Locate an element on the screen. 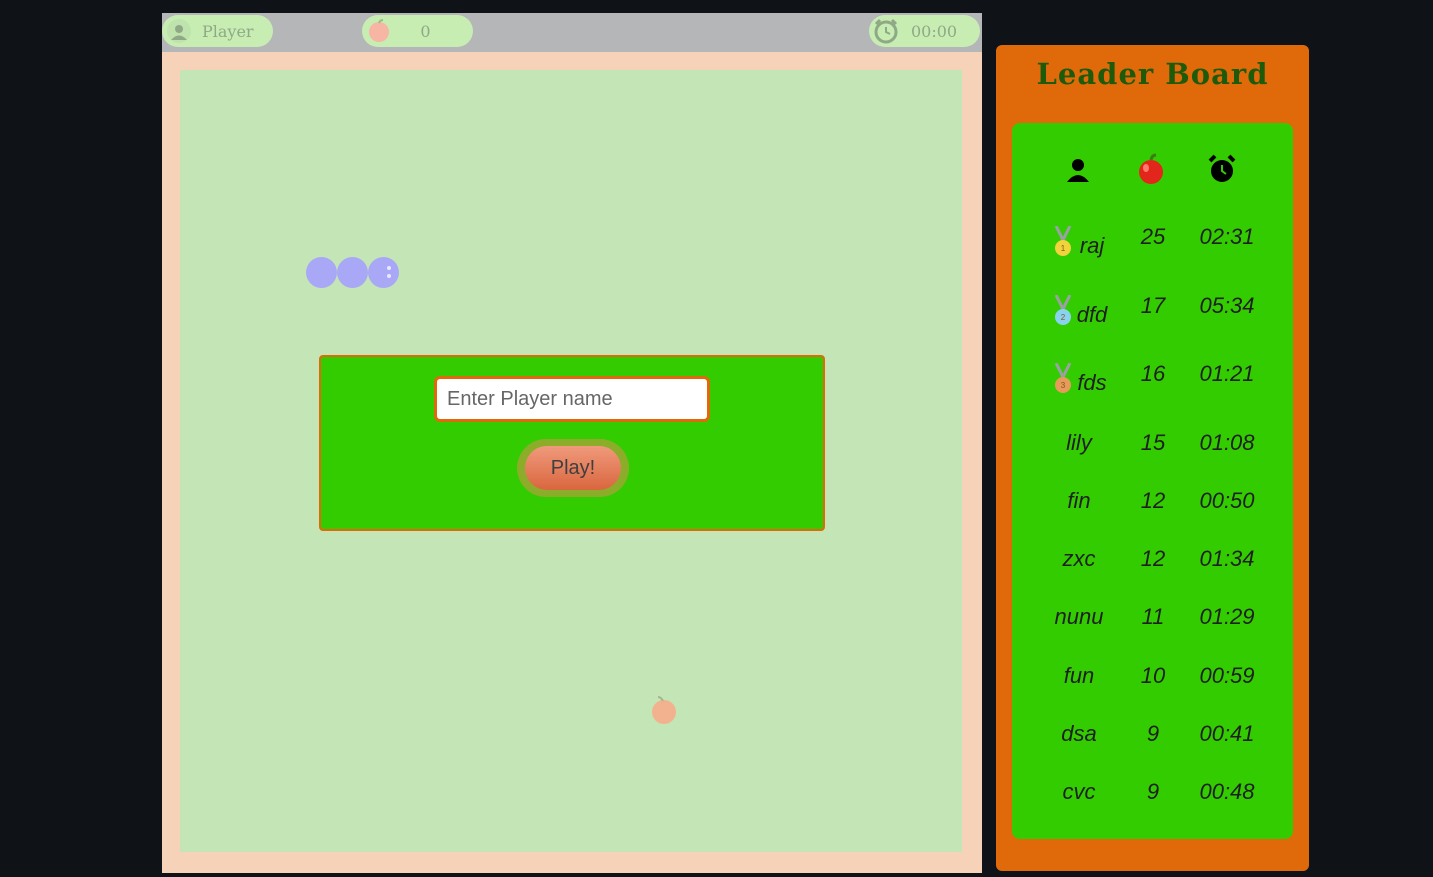 The height and width of the screenshot is (877, 1433). leaderboard-row: cvc 9 00:48 is located at coordinates (1152, 804).